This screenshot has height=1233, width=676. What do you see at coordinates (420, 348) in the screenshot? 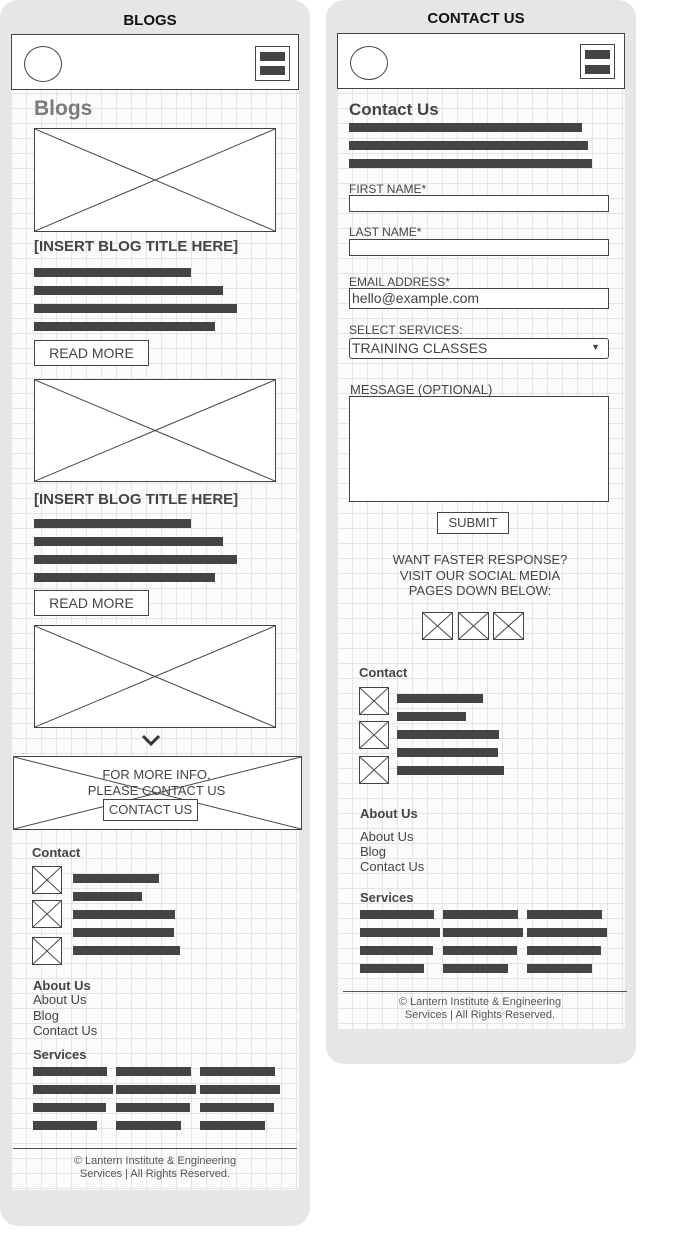
I see `services-select-value: TRAINING CLASSES` at bounding box center [420, 348].